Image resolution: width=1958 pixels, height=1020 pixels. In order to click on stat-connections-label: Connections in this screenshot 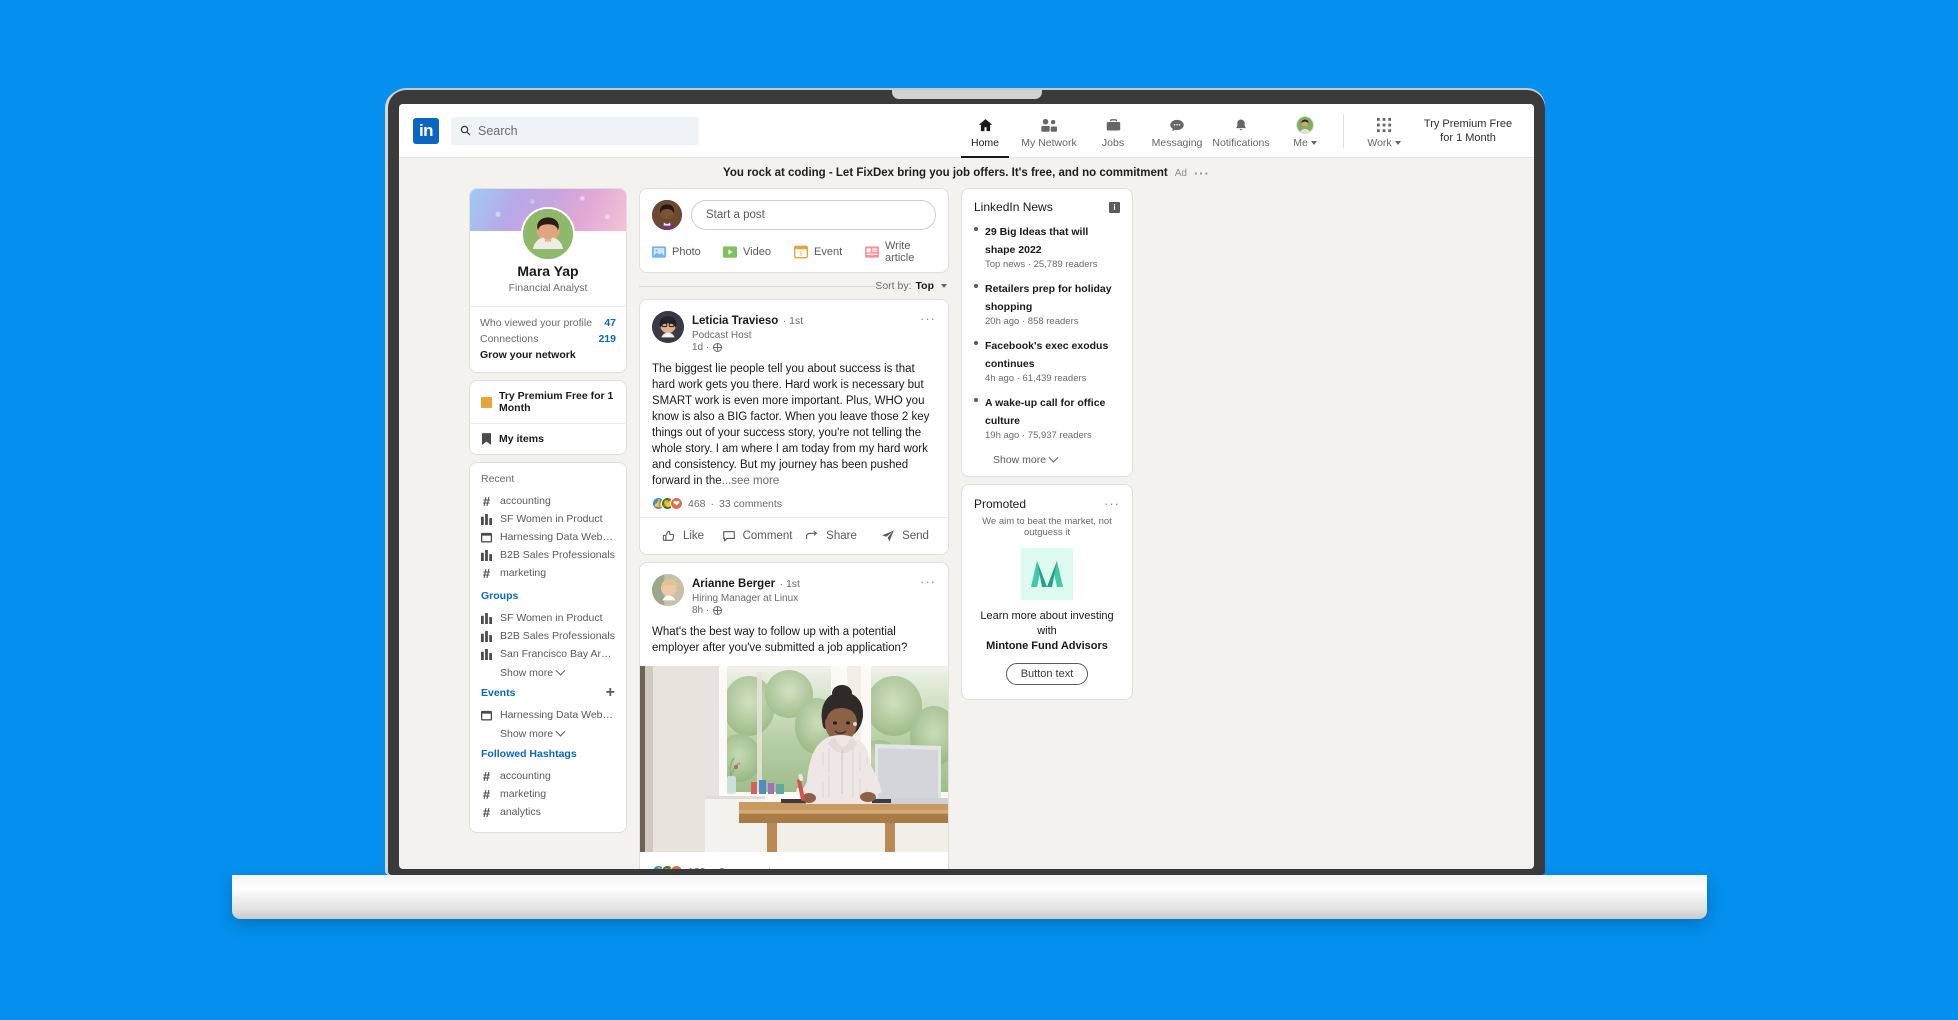, I will do `click(509, 339)`.